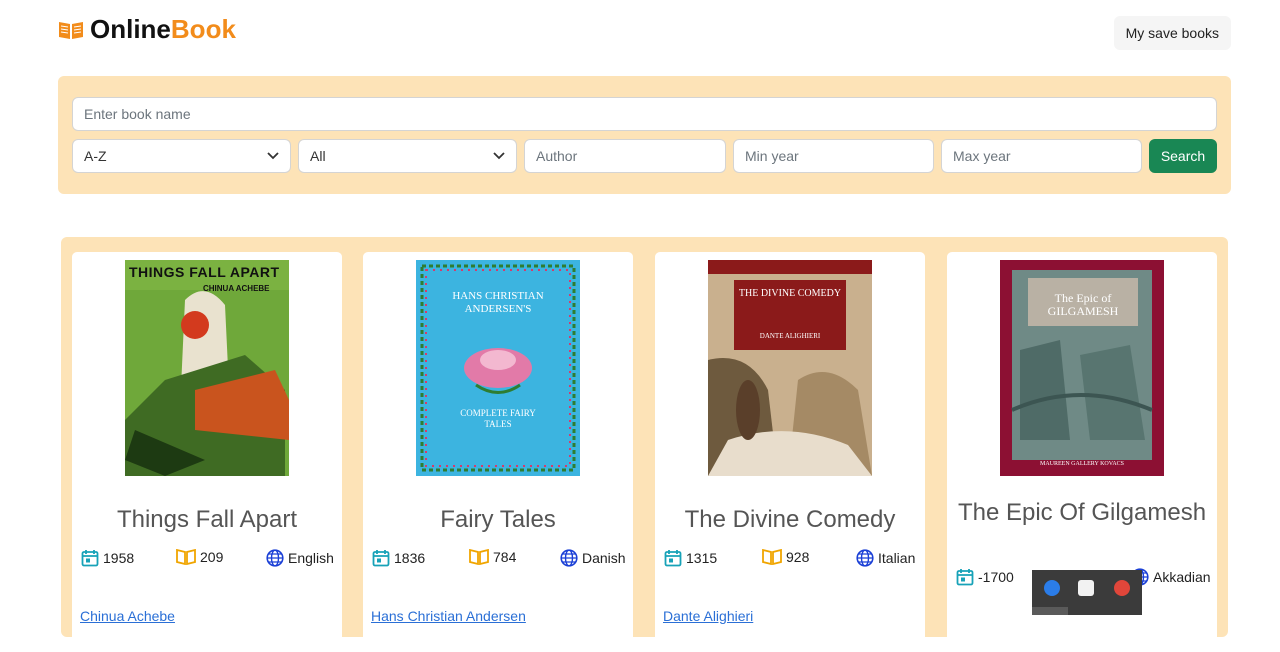 The width and height of the screenshot is (1280, 652). What do you see at coordinates (708, 616) in the screenshot?
I see `book-author-link: Dante Alighieri` at bounding box center [708, 616].